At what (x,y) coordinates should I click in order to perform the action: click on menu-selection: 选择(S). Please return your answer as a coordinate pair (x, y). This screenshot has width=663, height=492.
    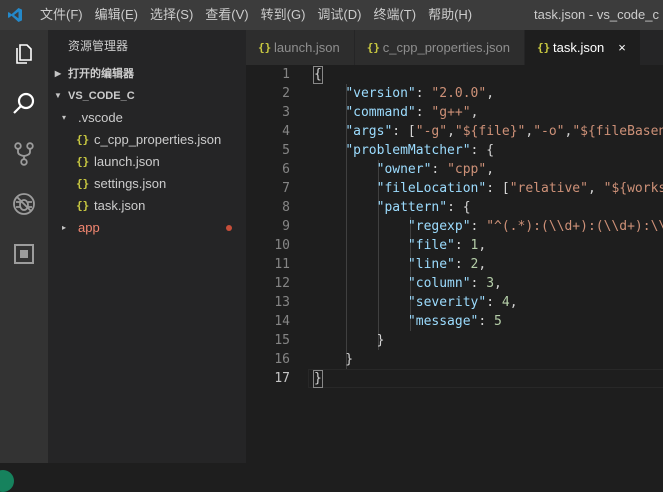
    Looking at the image, I should click on (171, 15).